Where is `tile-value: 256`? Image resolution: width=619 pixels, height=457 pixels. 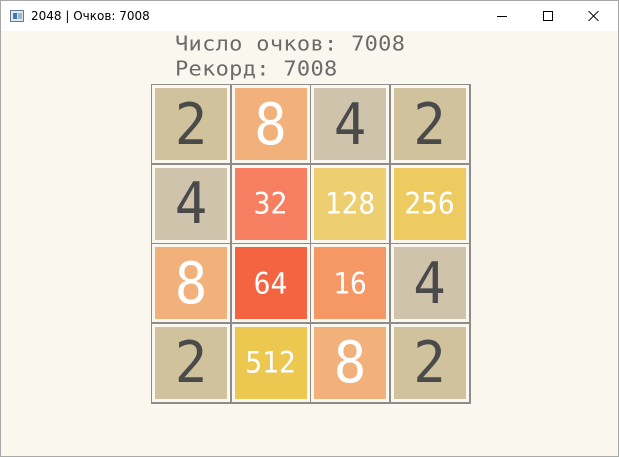 tile-value: 256 is located at coordinates (429, 203).